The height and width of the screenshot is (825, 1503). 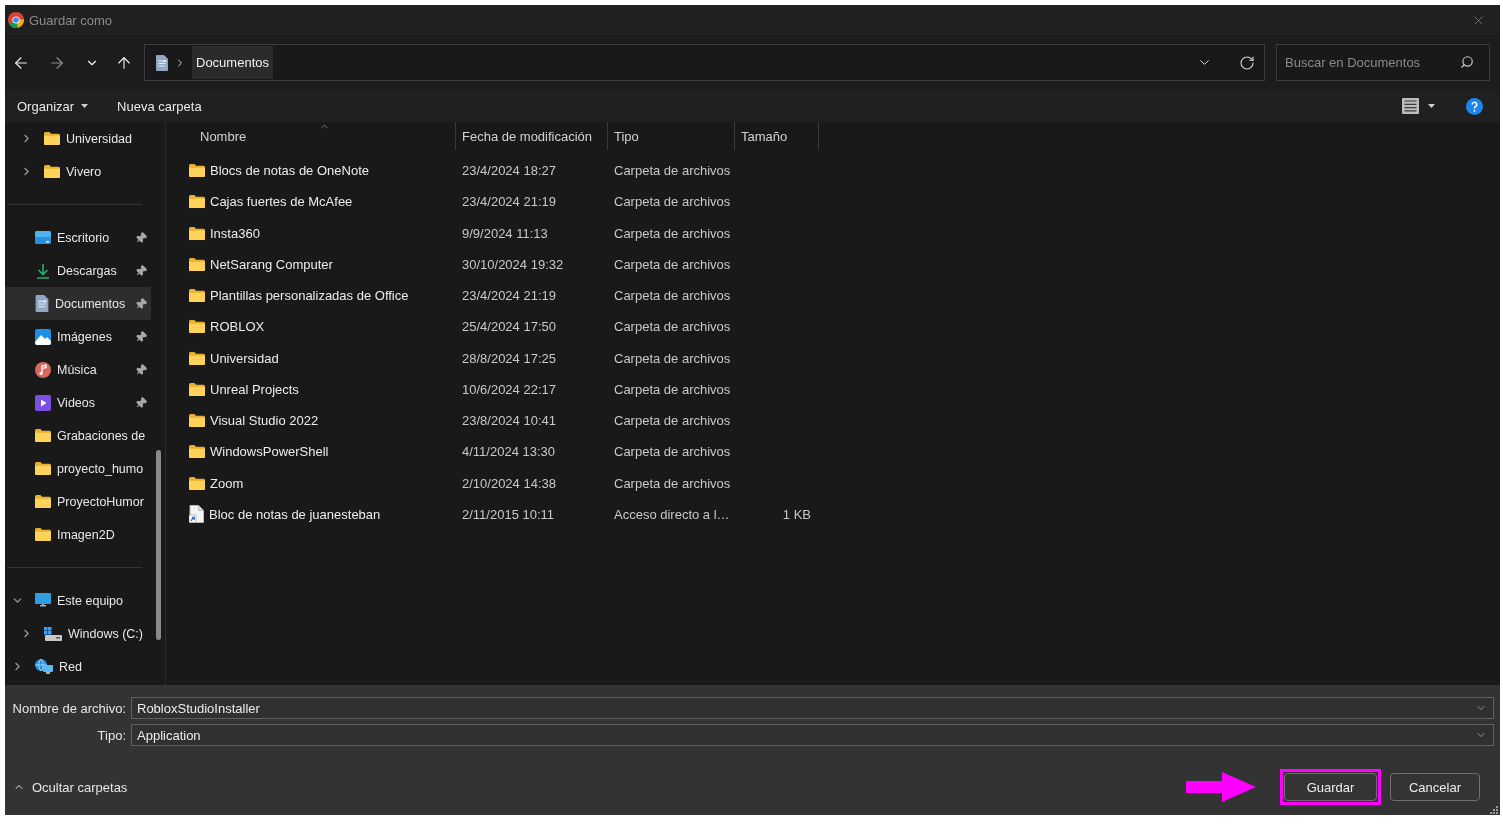 I want to click on file-name: Zoom, so click(x=227, y=483).